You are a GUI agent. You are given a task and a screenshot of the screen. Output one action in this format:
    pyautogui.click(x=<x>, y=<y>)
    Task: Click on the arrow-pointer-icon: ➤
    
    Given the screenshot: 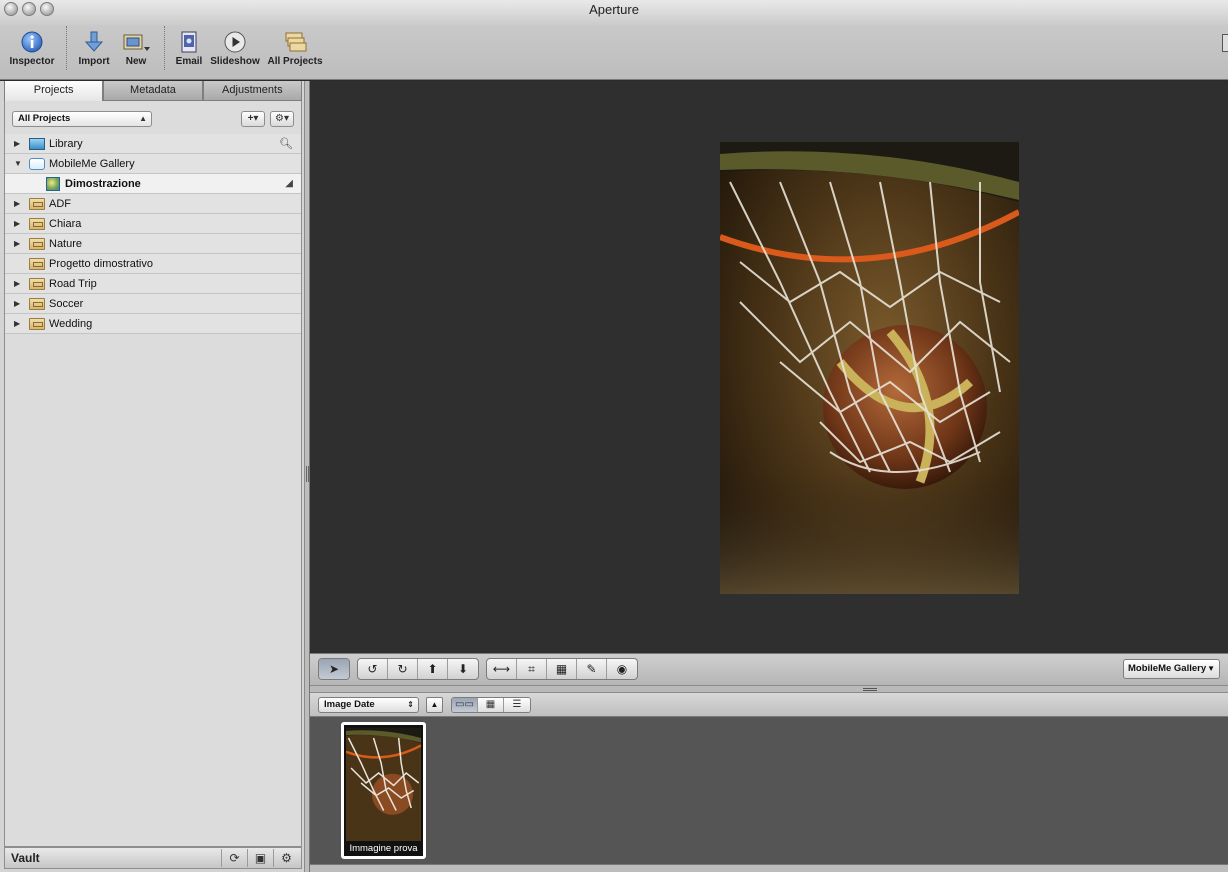 What is the action you would take?
    pyautogui.click(x=334, y=669)
    